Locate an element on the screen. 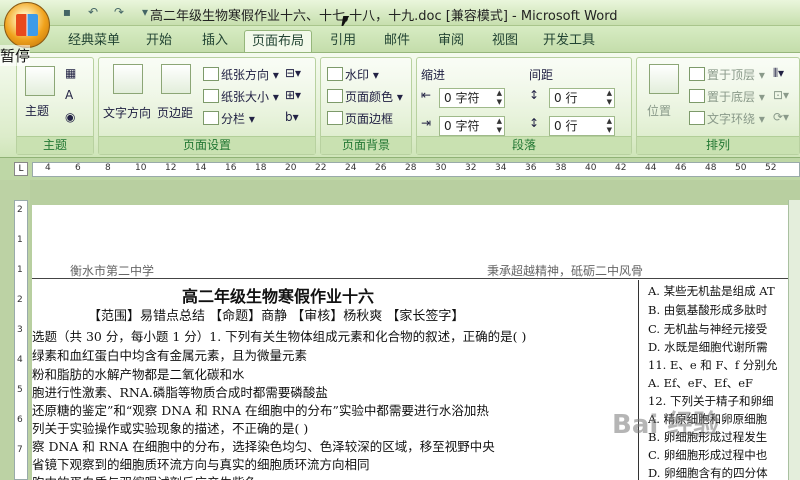  line-numbers-icon: ⊞▾ is located at coordinates (293, 95).